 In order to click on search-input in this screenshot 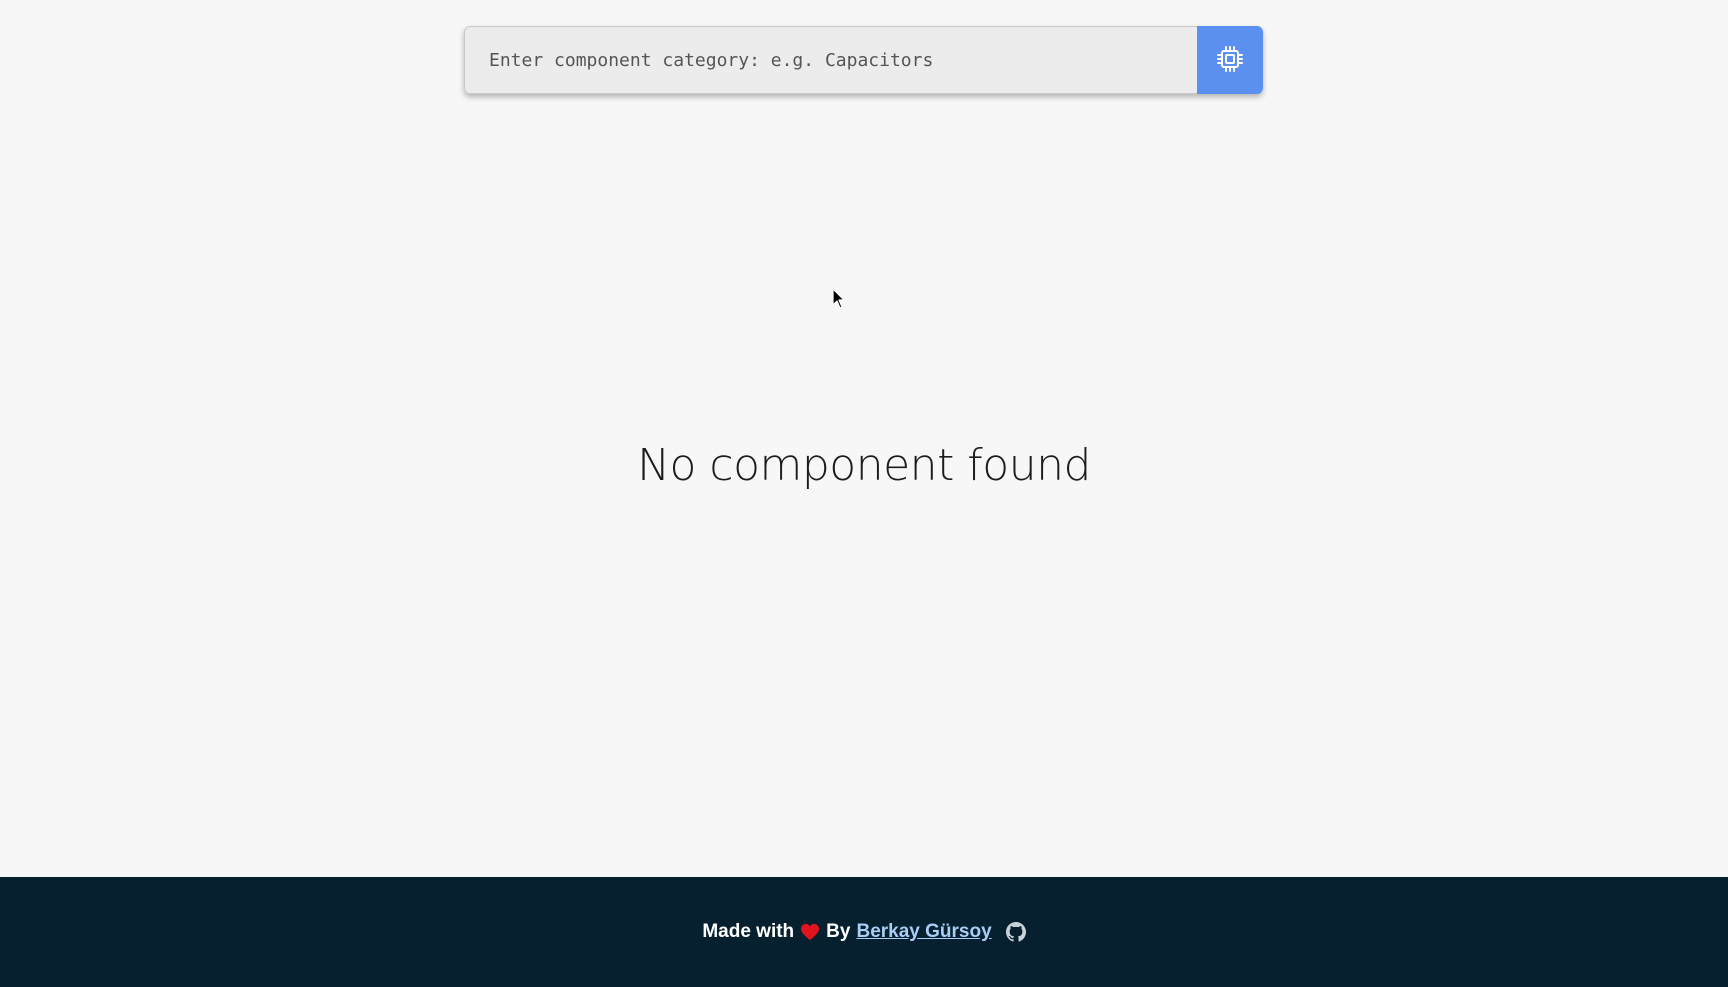, I will do `click(830, 60)`.